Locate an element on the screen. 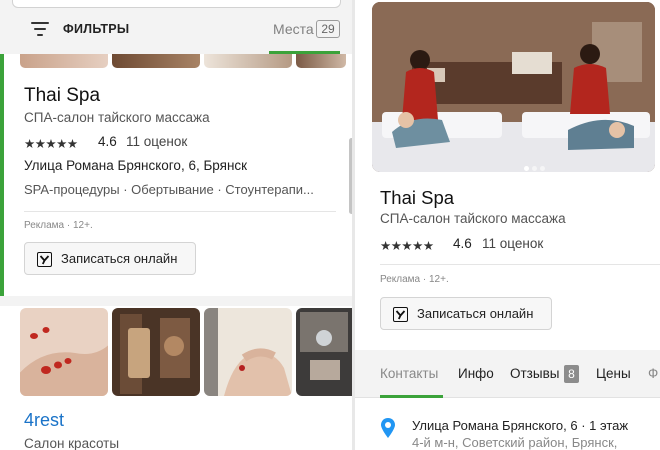 This screenshot has height=450, width=660. tab-prices: Цены is located at coordinates (613, 373).